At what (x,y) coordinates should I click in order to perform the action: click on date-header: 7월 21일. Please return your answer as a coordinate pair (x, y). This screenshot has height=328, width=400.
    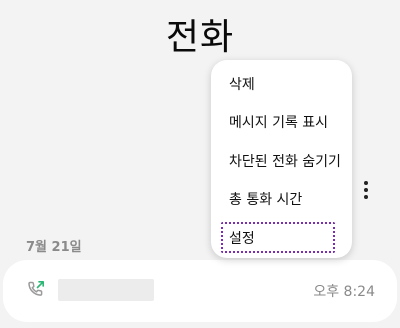
    Looking at the image, I should click on (54, 247).